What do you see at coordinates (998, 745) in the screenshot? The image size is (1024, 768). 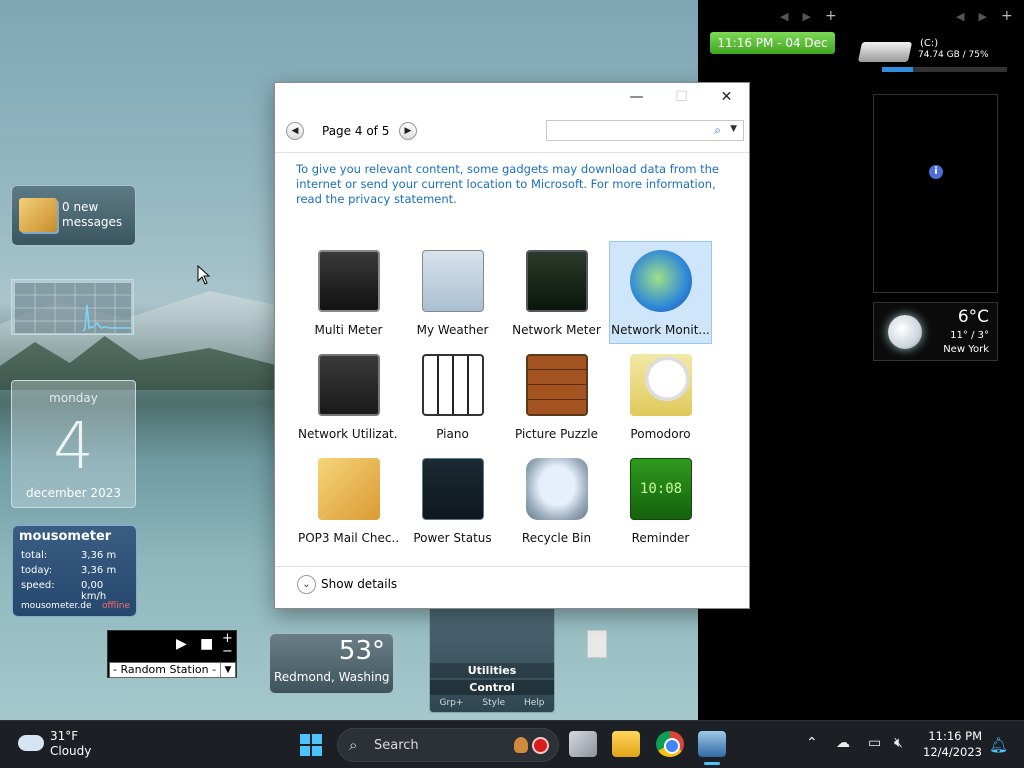 I see `notification-bell-icon: 🔔︎` at bounding box center [998, 745].